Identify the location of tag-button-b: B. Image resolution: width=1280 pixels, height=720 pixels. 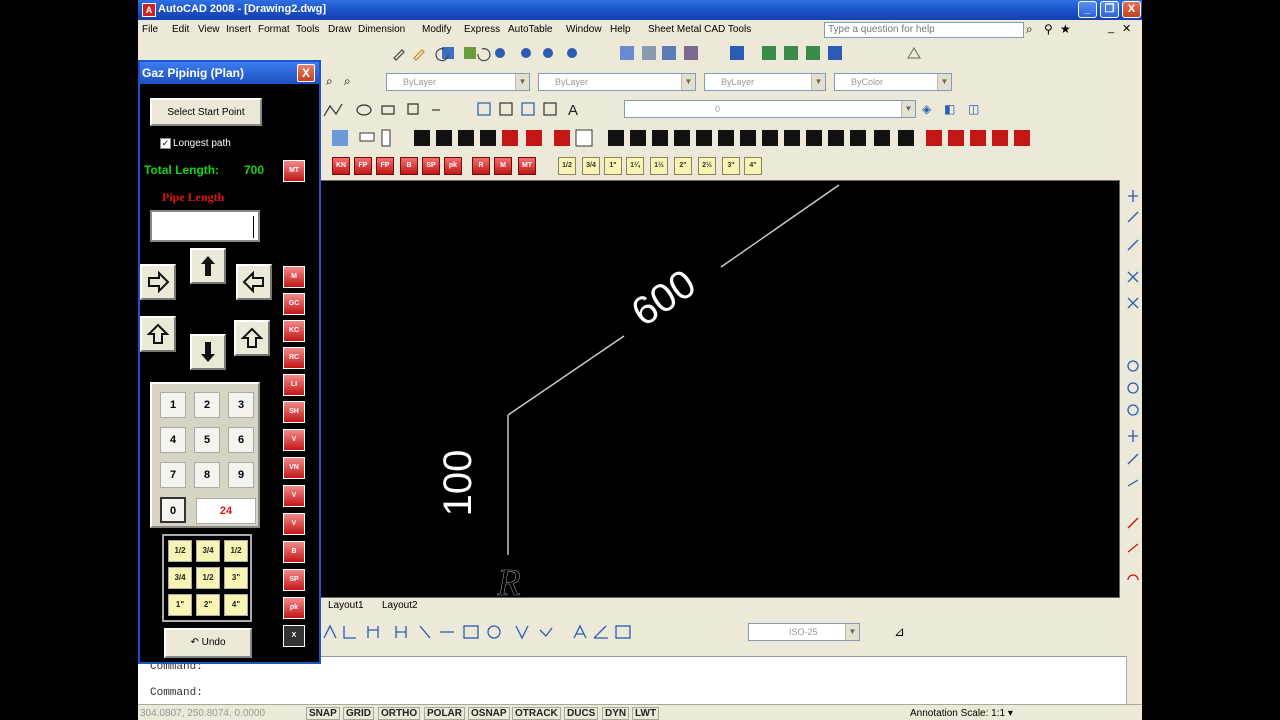
(409, 166).